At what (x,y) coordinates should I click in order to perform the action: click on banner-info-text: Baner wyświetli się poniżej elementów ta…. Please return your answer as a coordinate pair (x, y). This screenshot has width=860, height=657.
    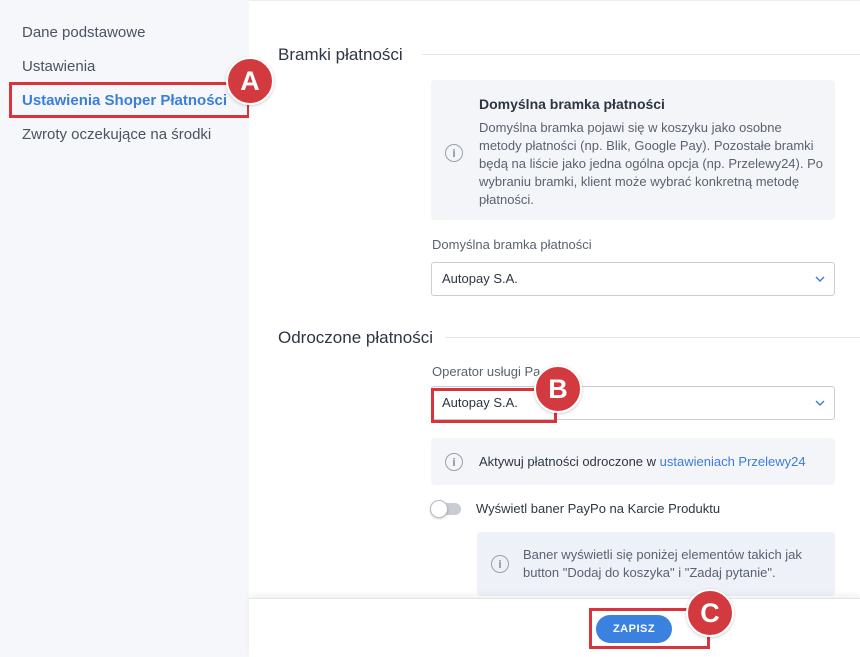
    Looking at the image, I should click on (662, 563).